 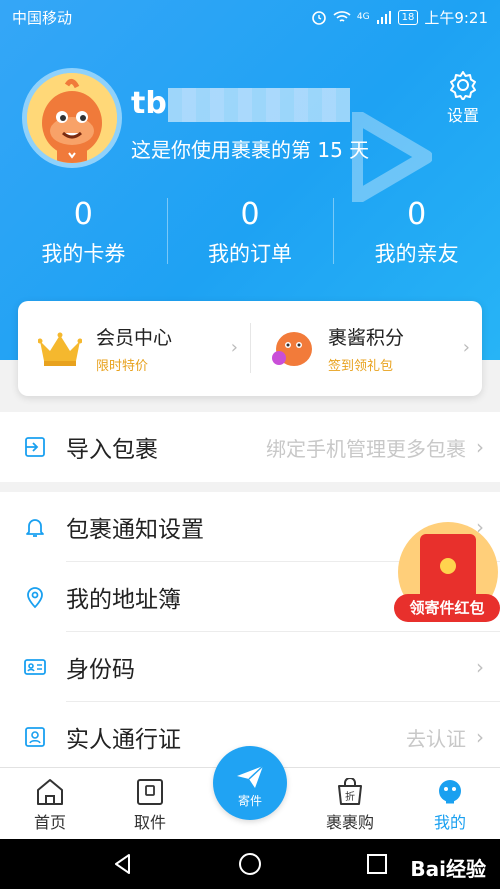 I want to click on stat-friends: 0 我的亲友, so click(x=416, y=232).